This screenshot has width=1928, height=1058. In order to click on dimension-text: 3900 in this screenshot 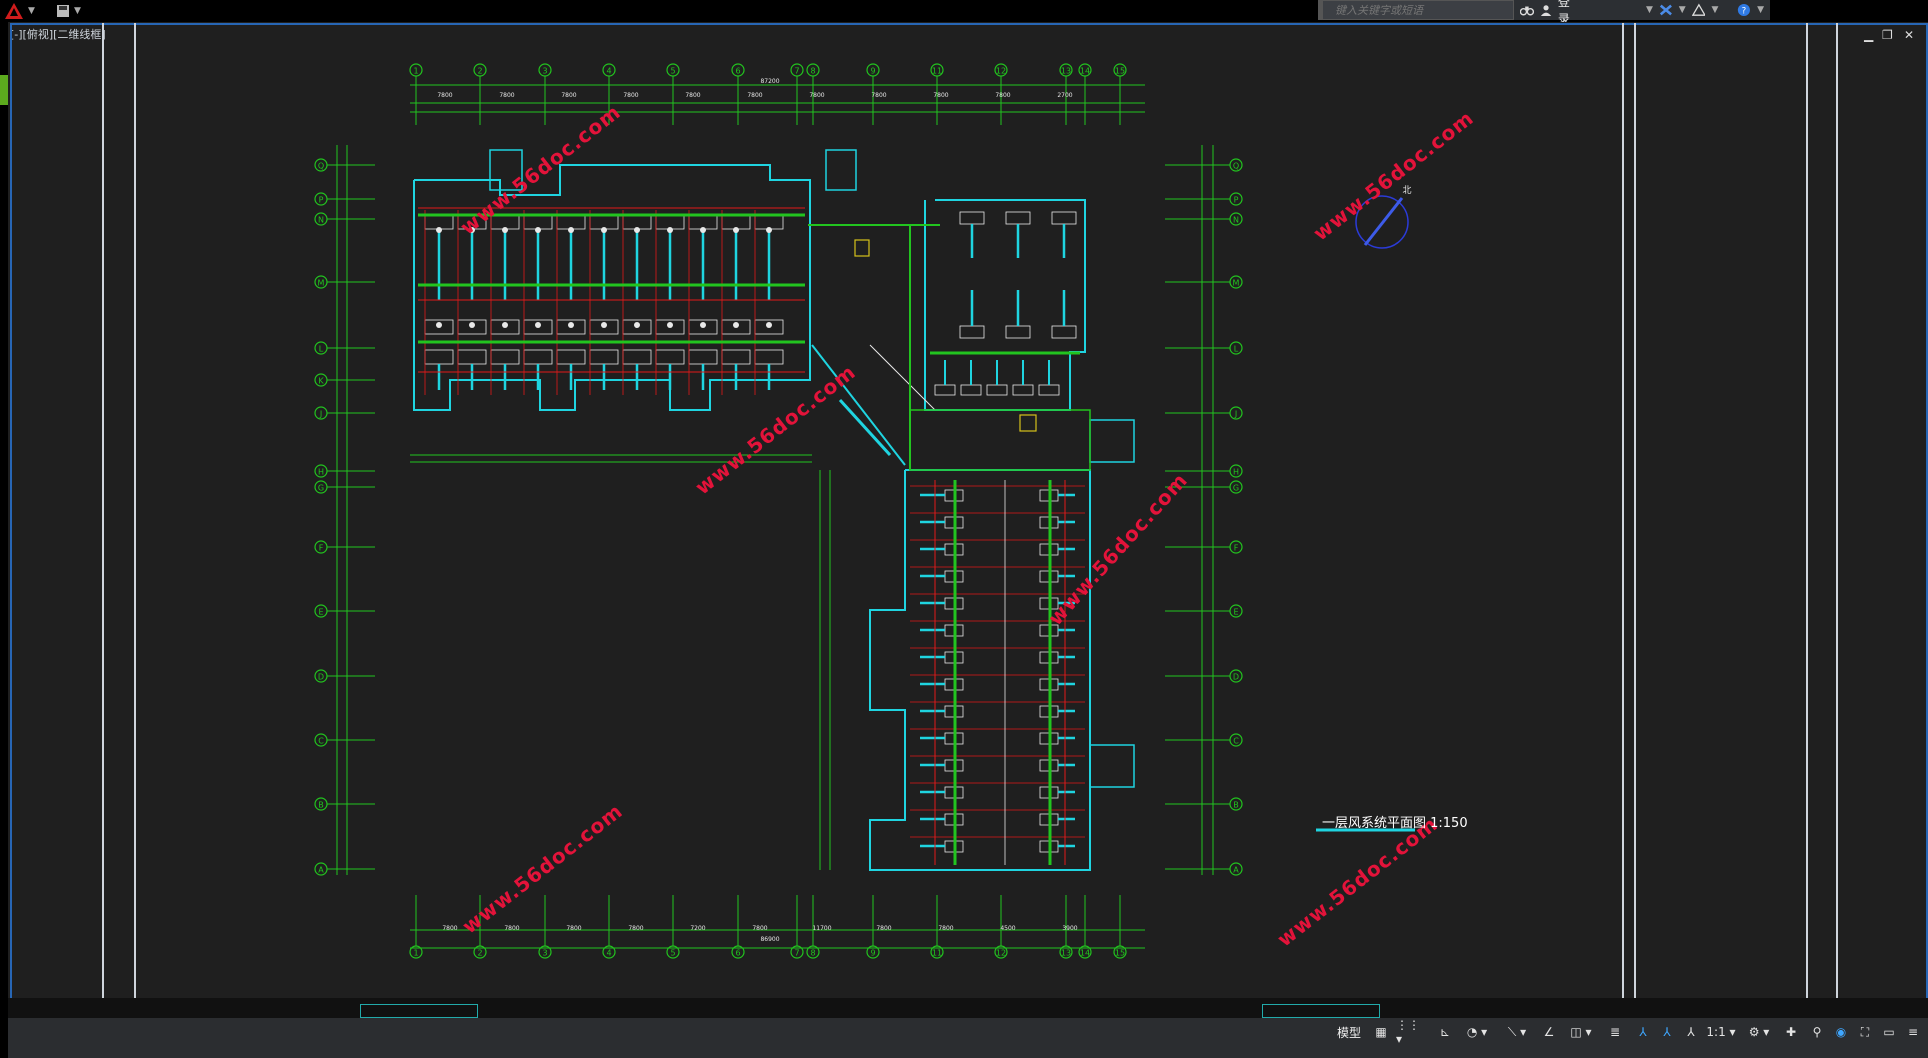, I will do `click(1069, 928)`.